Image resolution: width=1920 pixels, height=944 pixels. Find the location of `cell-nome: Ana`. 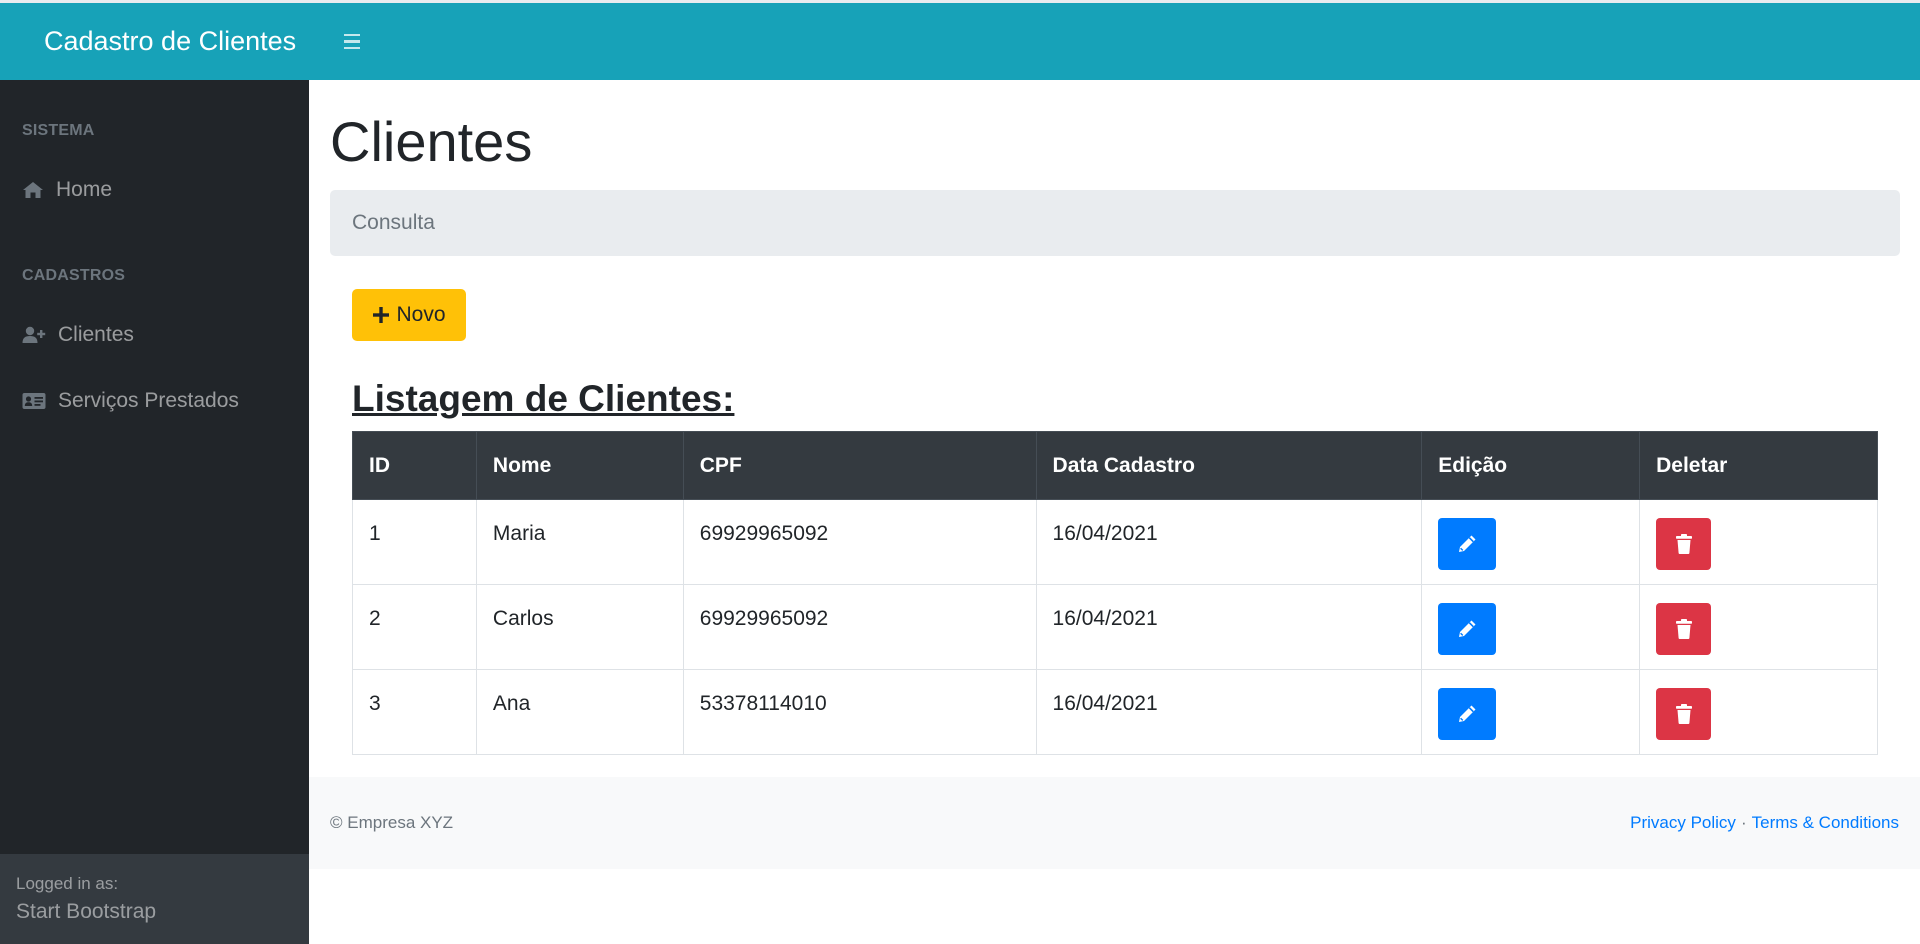

cell-nome: Ana is located at coordinates (579, 712).